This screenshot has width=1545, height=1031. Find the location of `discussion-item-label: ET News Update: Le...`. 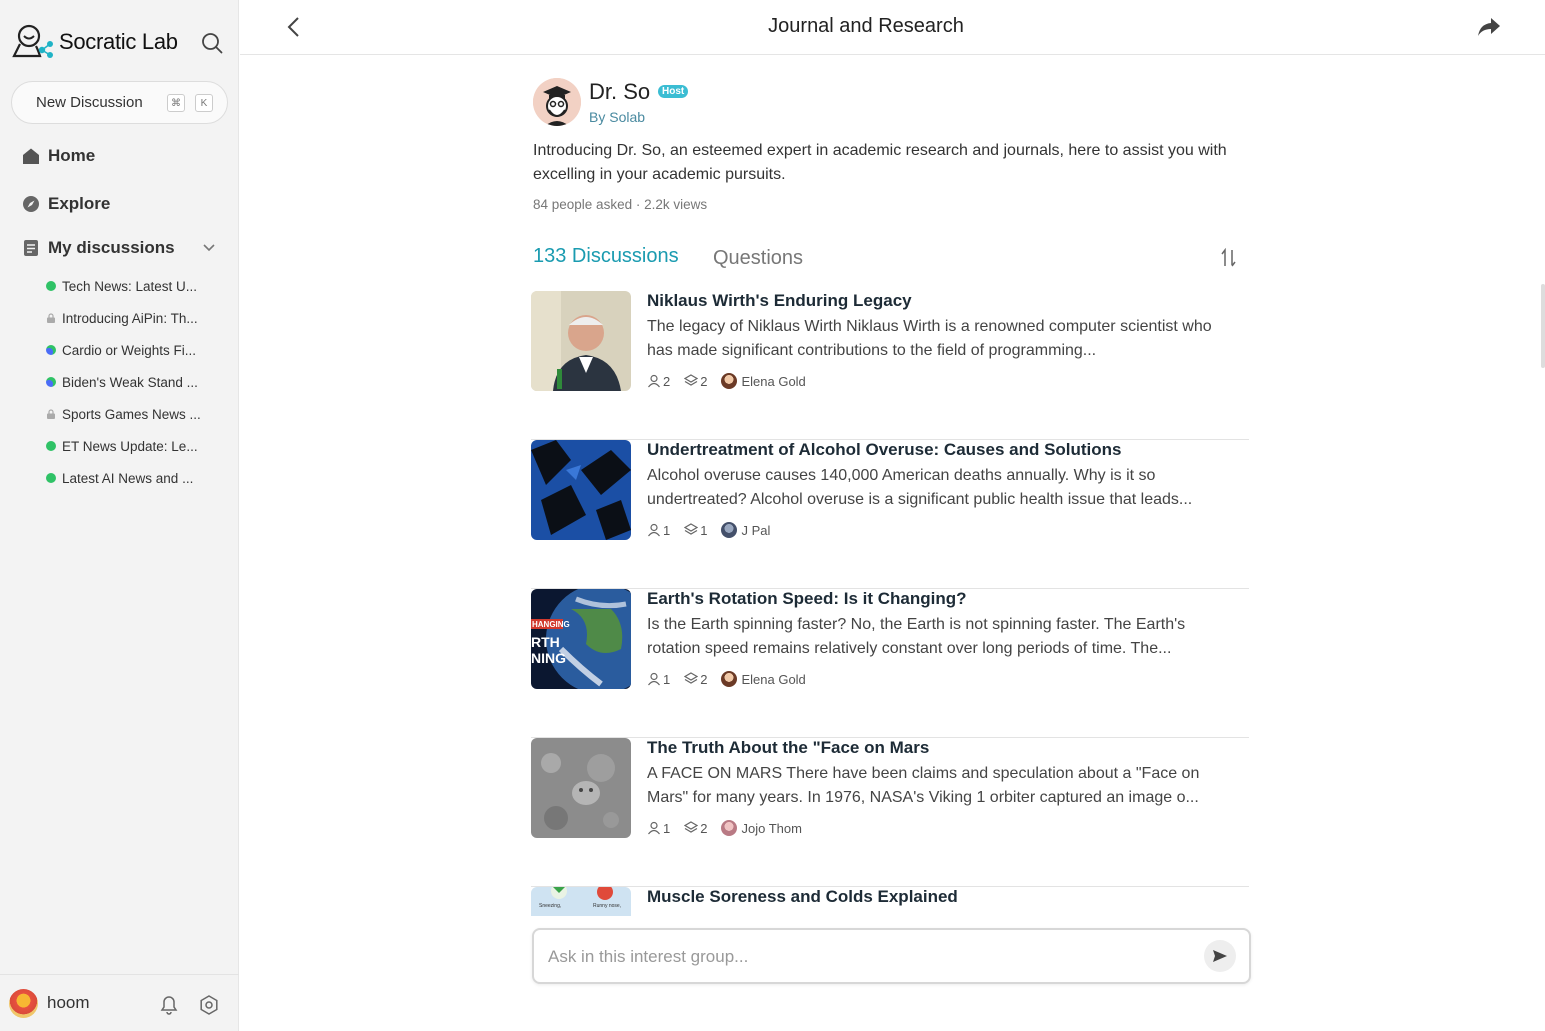

discussion-item-label: ET News Update: Le... is located at coordinates (130, 446).